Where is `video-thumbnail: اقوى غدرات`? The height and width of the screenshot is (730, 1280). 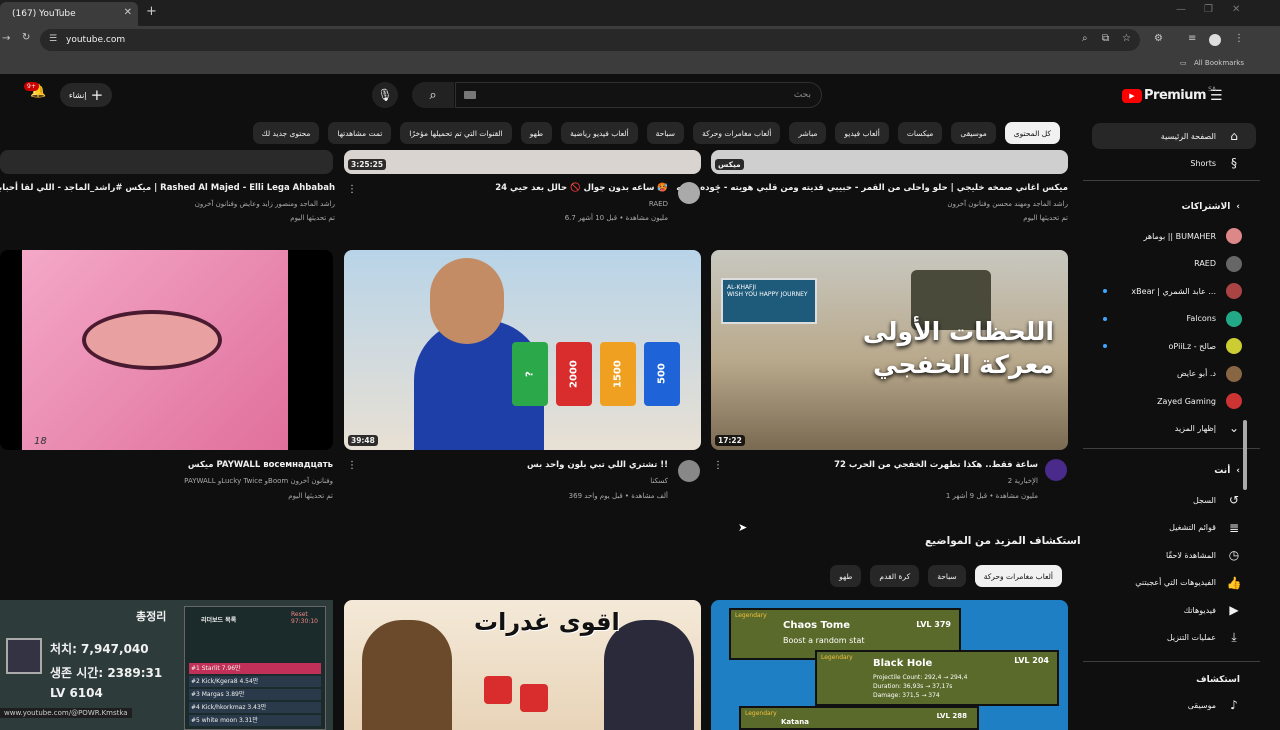
video-thumbnail: اقوى غدرات is located at coordinates (522, 665).